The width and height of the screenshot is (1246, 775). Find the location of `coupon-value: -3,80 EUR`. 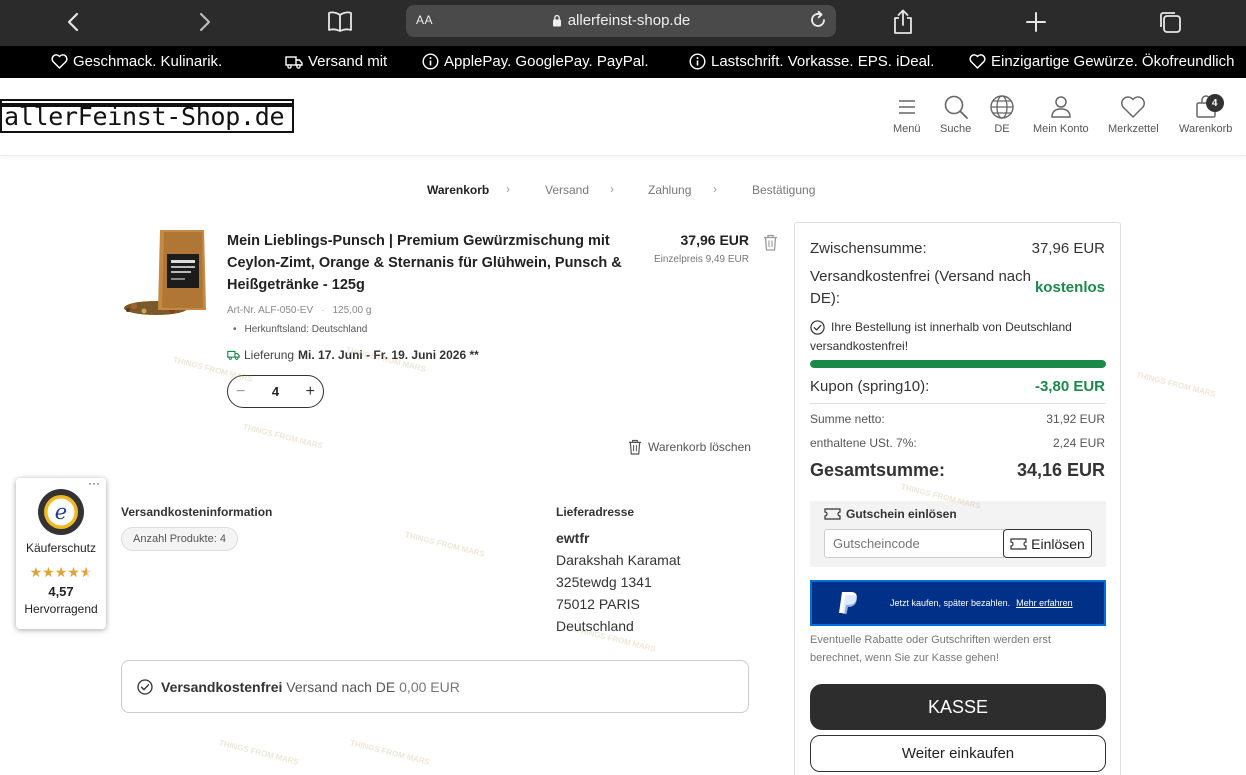

coupon-value: -3,80 EUR is located at coordinates (1069, 386).